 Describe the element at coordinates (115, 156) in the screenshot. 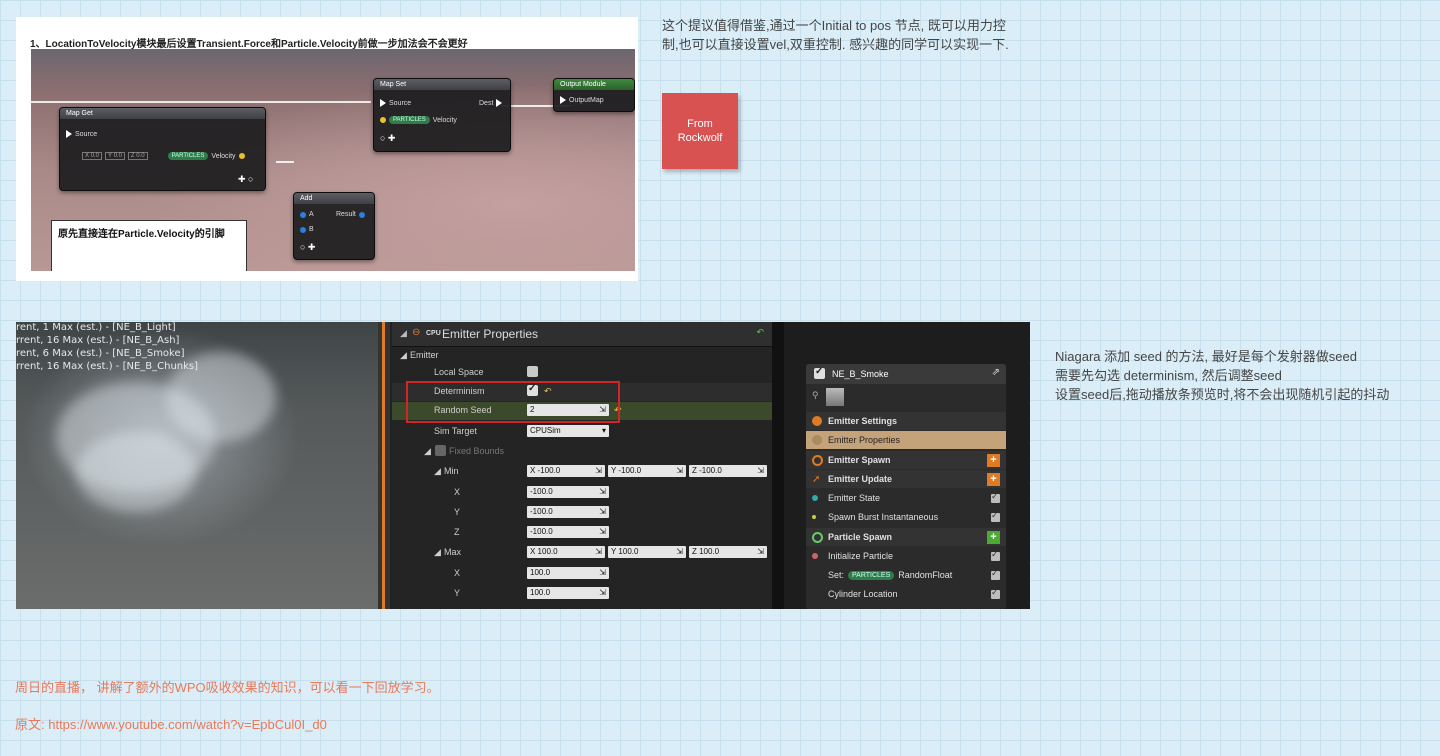

I see `y-field: Y 0.0` at that location.